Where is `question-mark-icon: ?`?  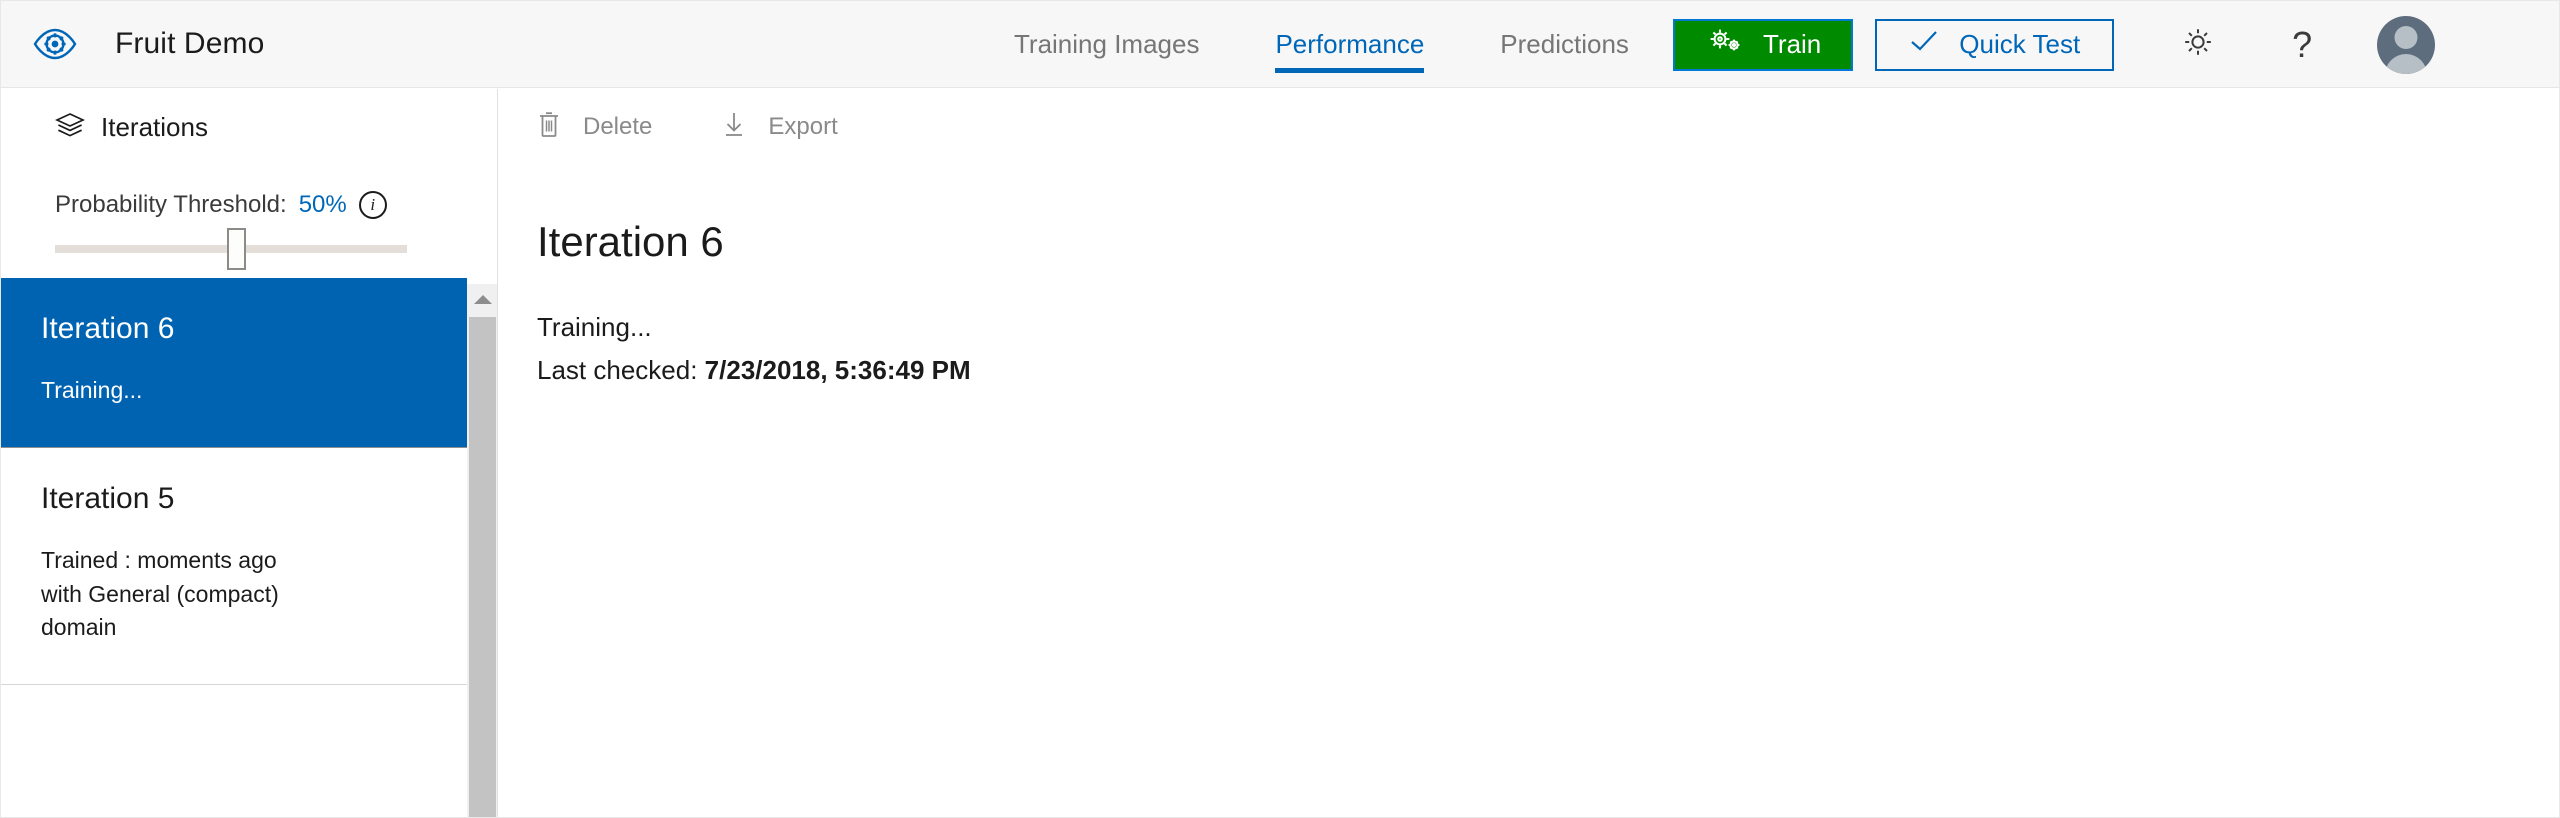 question-mark-icon: ? is located at coordinates (2302, 44).